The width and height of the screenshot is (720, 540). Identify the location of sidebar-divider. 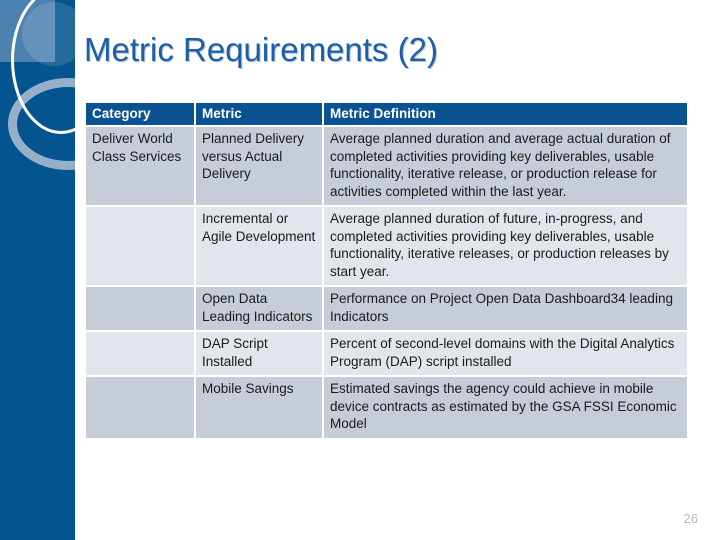
(76, 270).